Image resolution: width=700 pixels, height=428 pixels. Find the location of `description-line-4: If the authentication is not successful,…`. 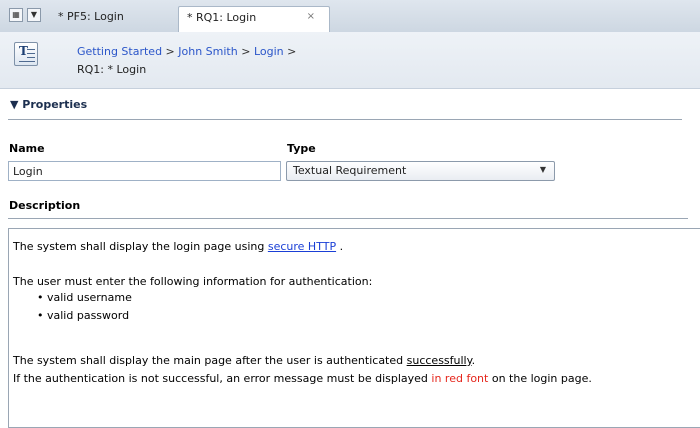

description-line-4: If the authentication is not successful,… is located at coordinates (302, 378).